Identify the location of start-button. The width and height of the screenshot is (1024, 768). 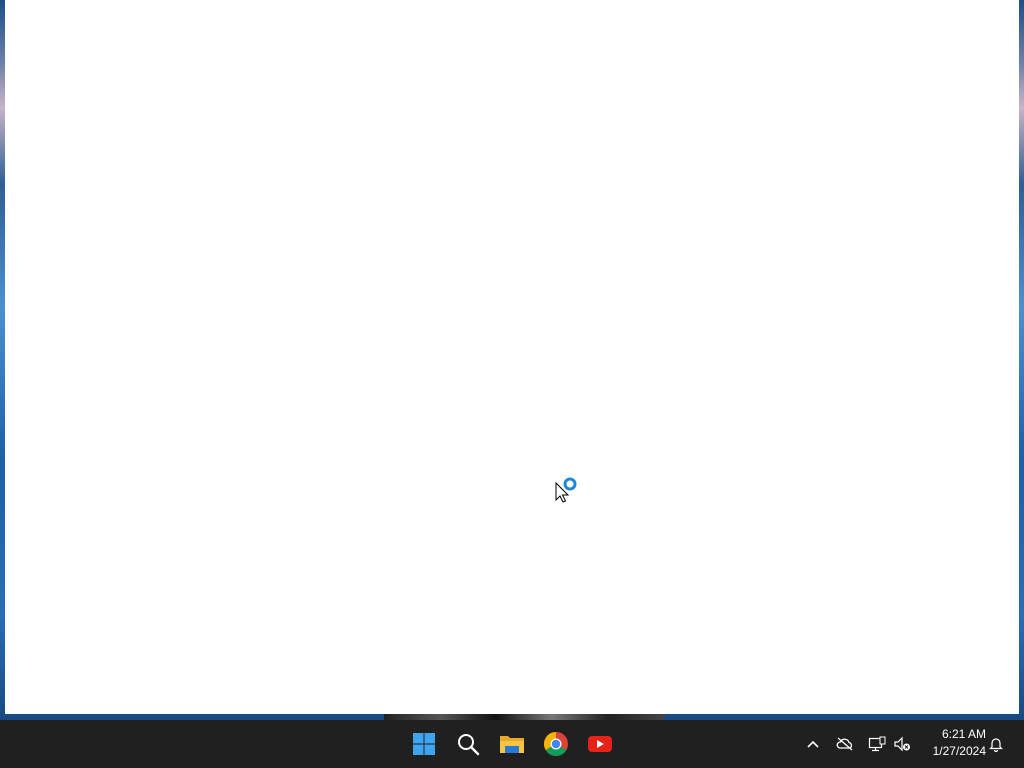
(424, 744).